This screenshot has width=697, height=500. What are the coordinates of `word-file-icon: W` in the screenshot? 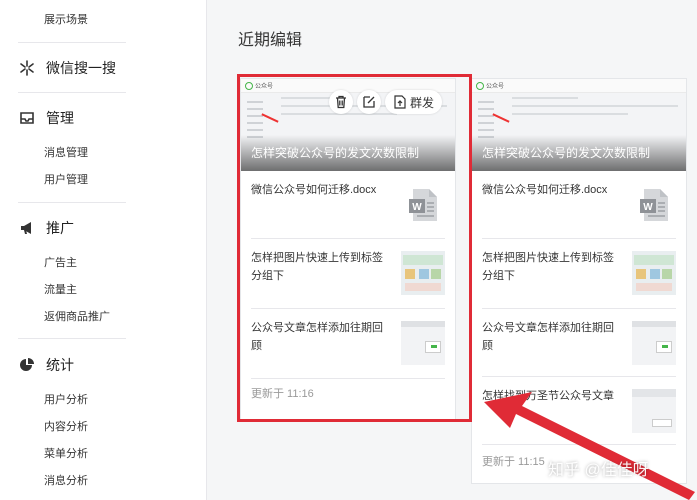 It's located at (654, 205).